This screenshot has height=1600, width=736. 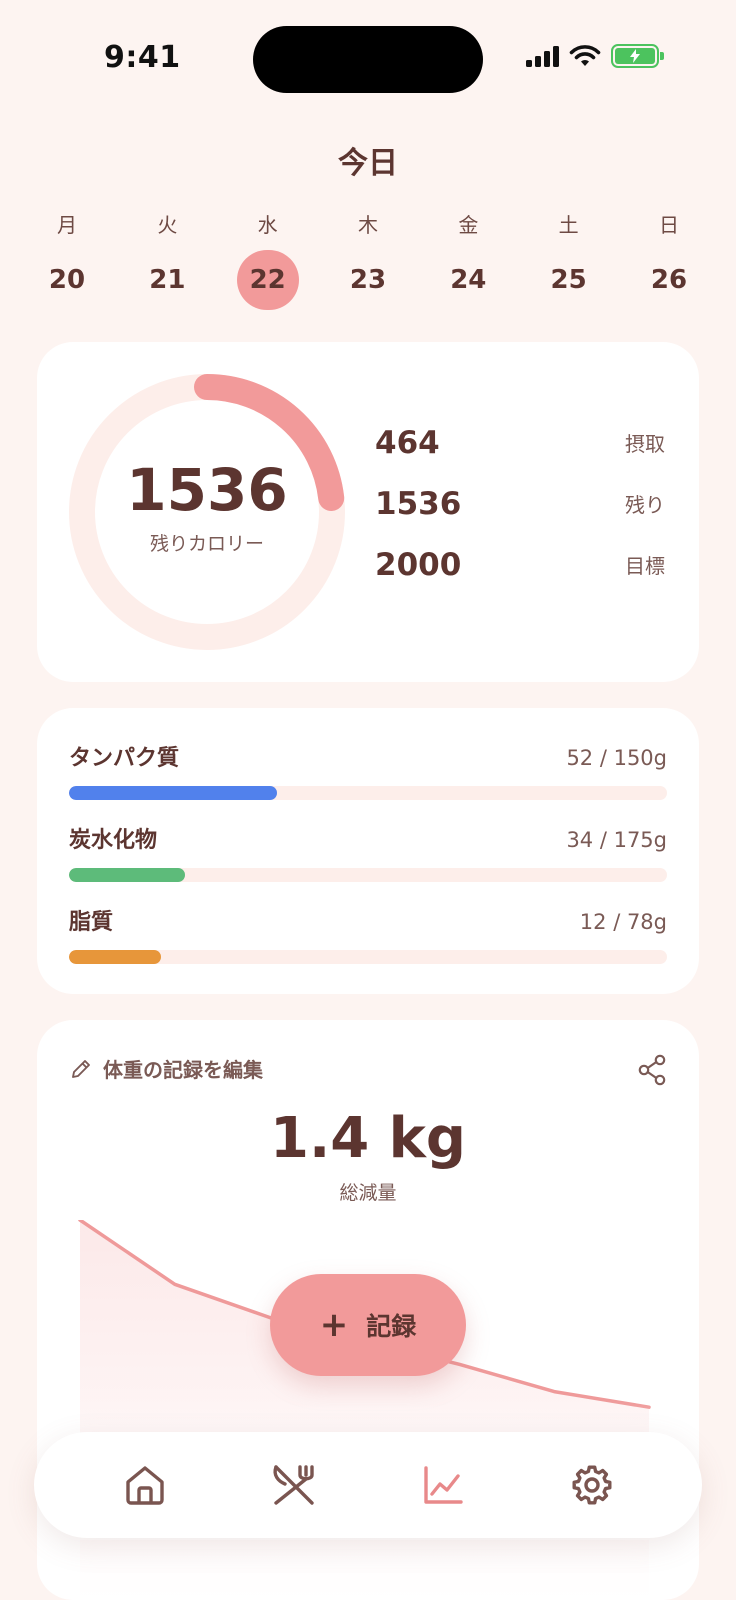 I want to click on weight-loss-label: 総減量, so click(x=368, y=1193).